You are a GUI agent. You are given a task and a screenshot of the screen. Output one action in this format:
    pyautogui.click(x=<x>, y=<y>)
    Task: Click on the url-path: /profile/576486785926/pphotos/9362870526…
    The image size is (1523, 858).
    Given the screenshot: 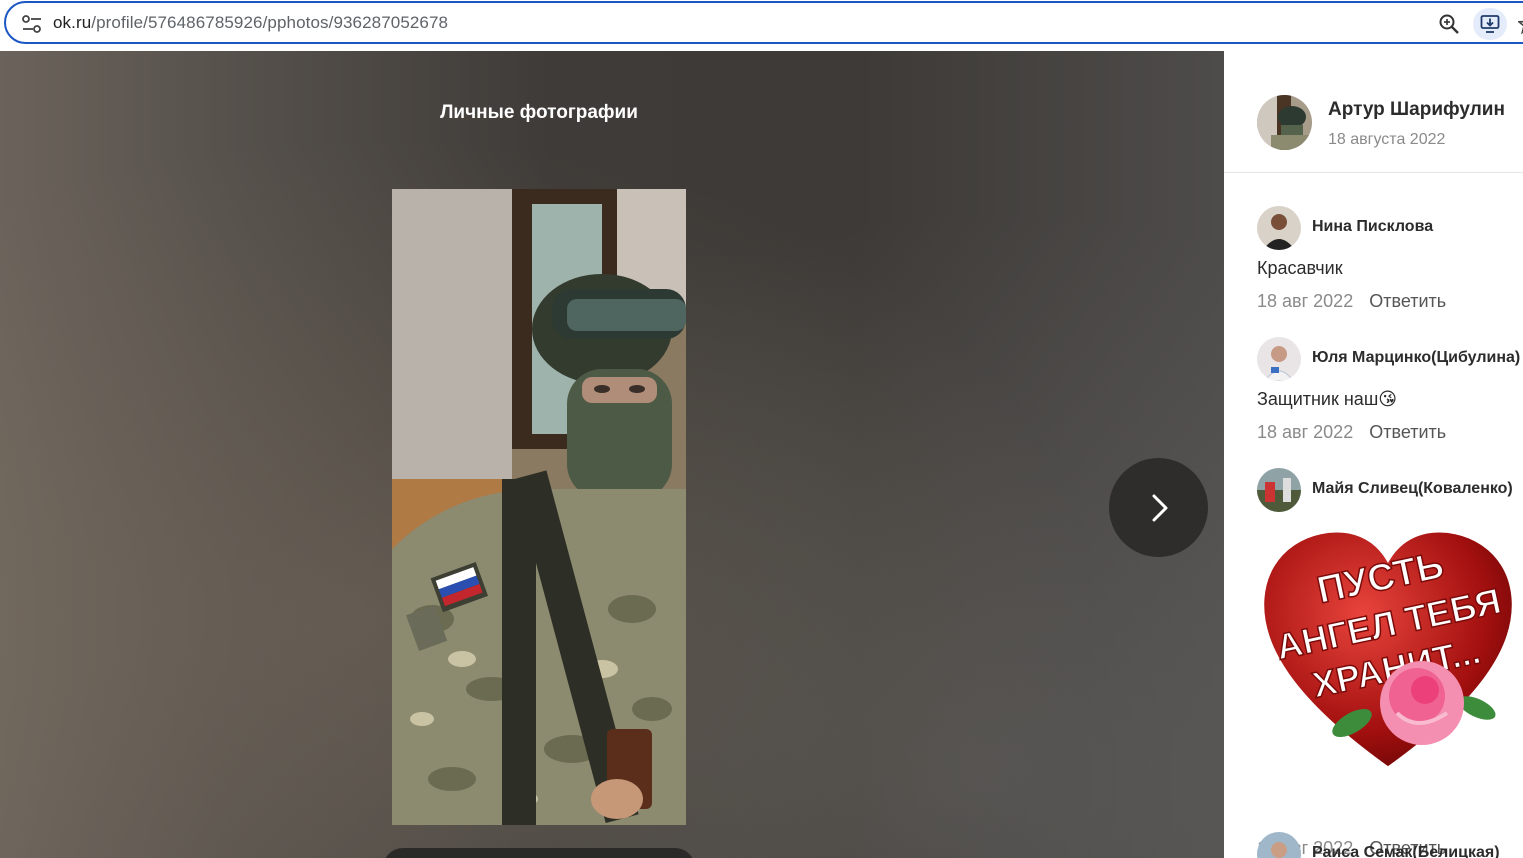 What is the action you would take?
    pyautogui.click(x=270, y=22)
    